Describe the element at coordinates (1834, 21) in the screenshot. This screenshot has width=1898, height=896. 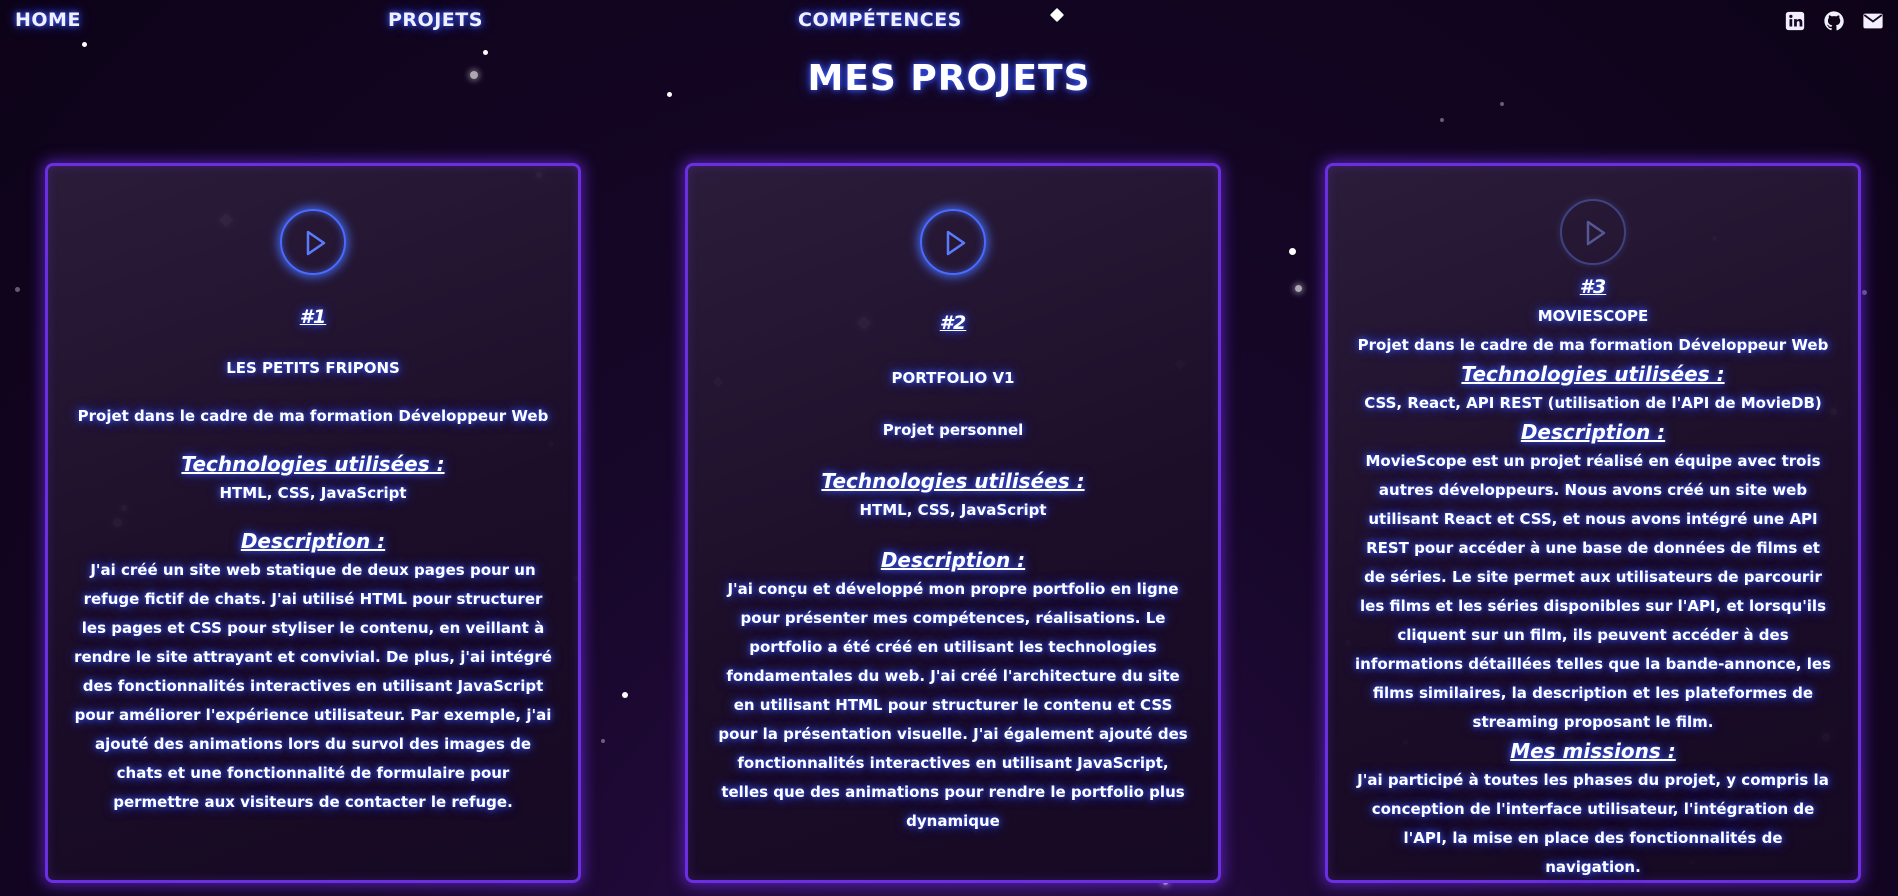
I see `github-icon` at that location.